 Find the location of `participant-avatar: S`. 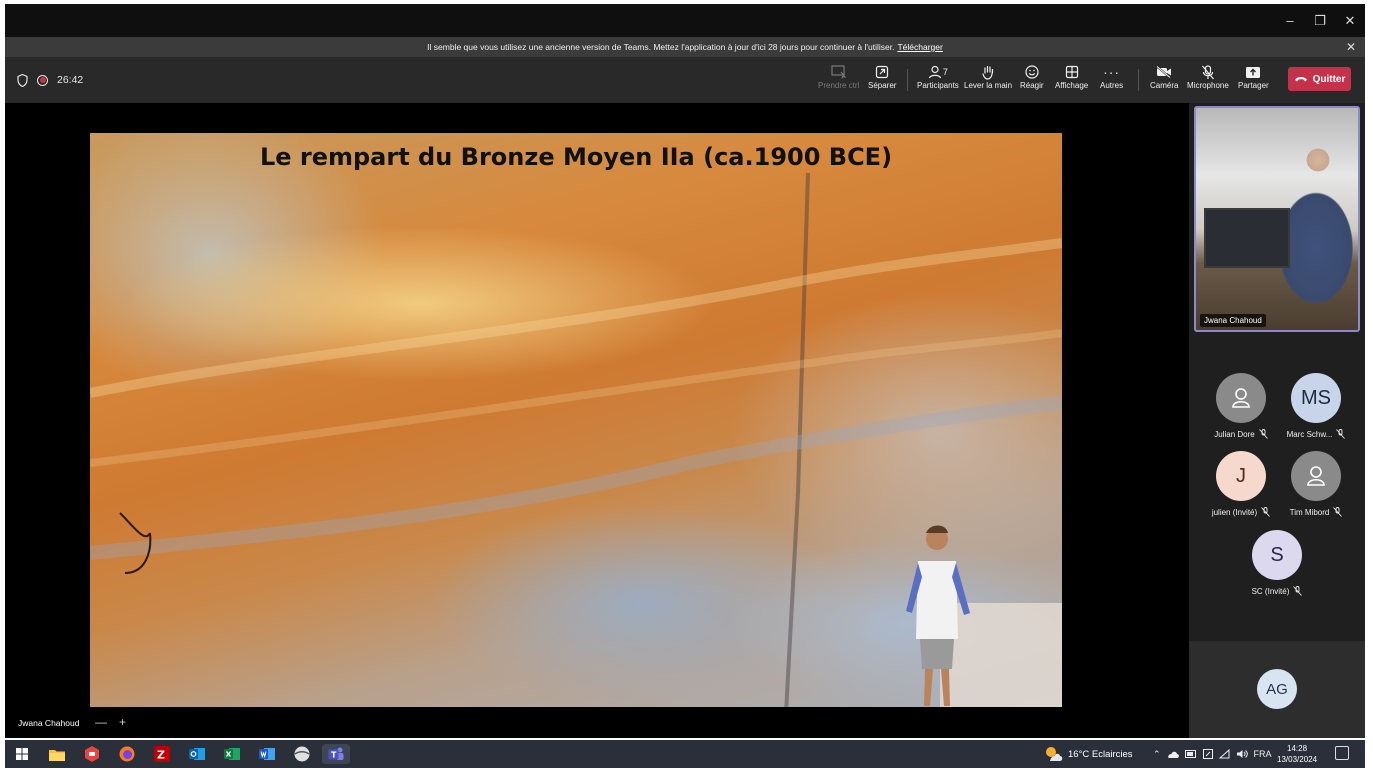

participant-avatar: S is located at coordinates (1277, 555).